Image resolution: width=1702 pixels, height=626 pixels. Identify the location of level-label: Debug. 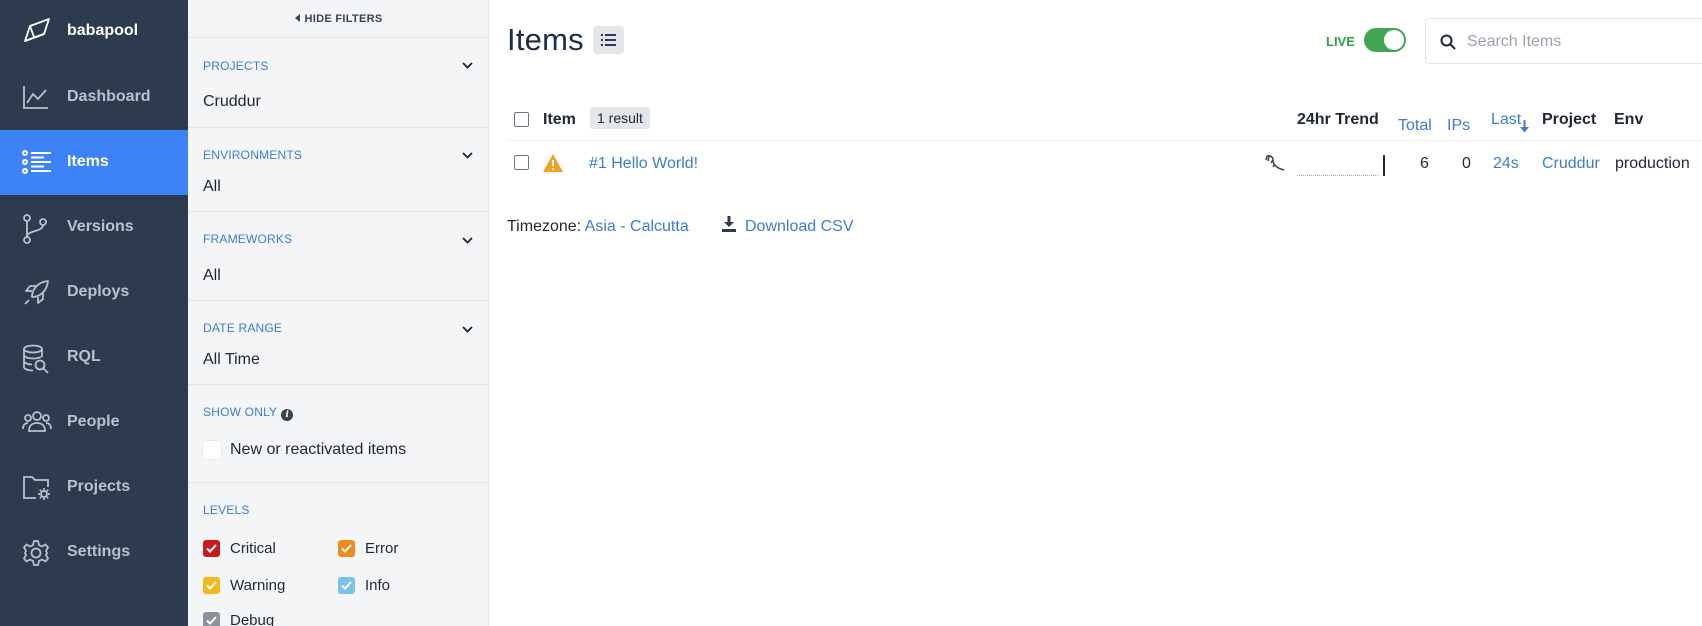
(252, 619).